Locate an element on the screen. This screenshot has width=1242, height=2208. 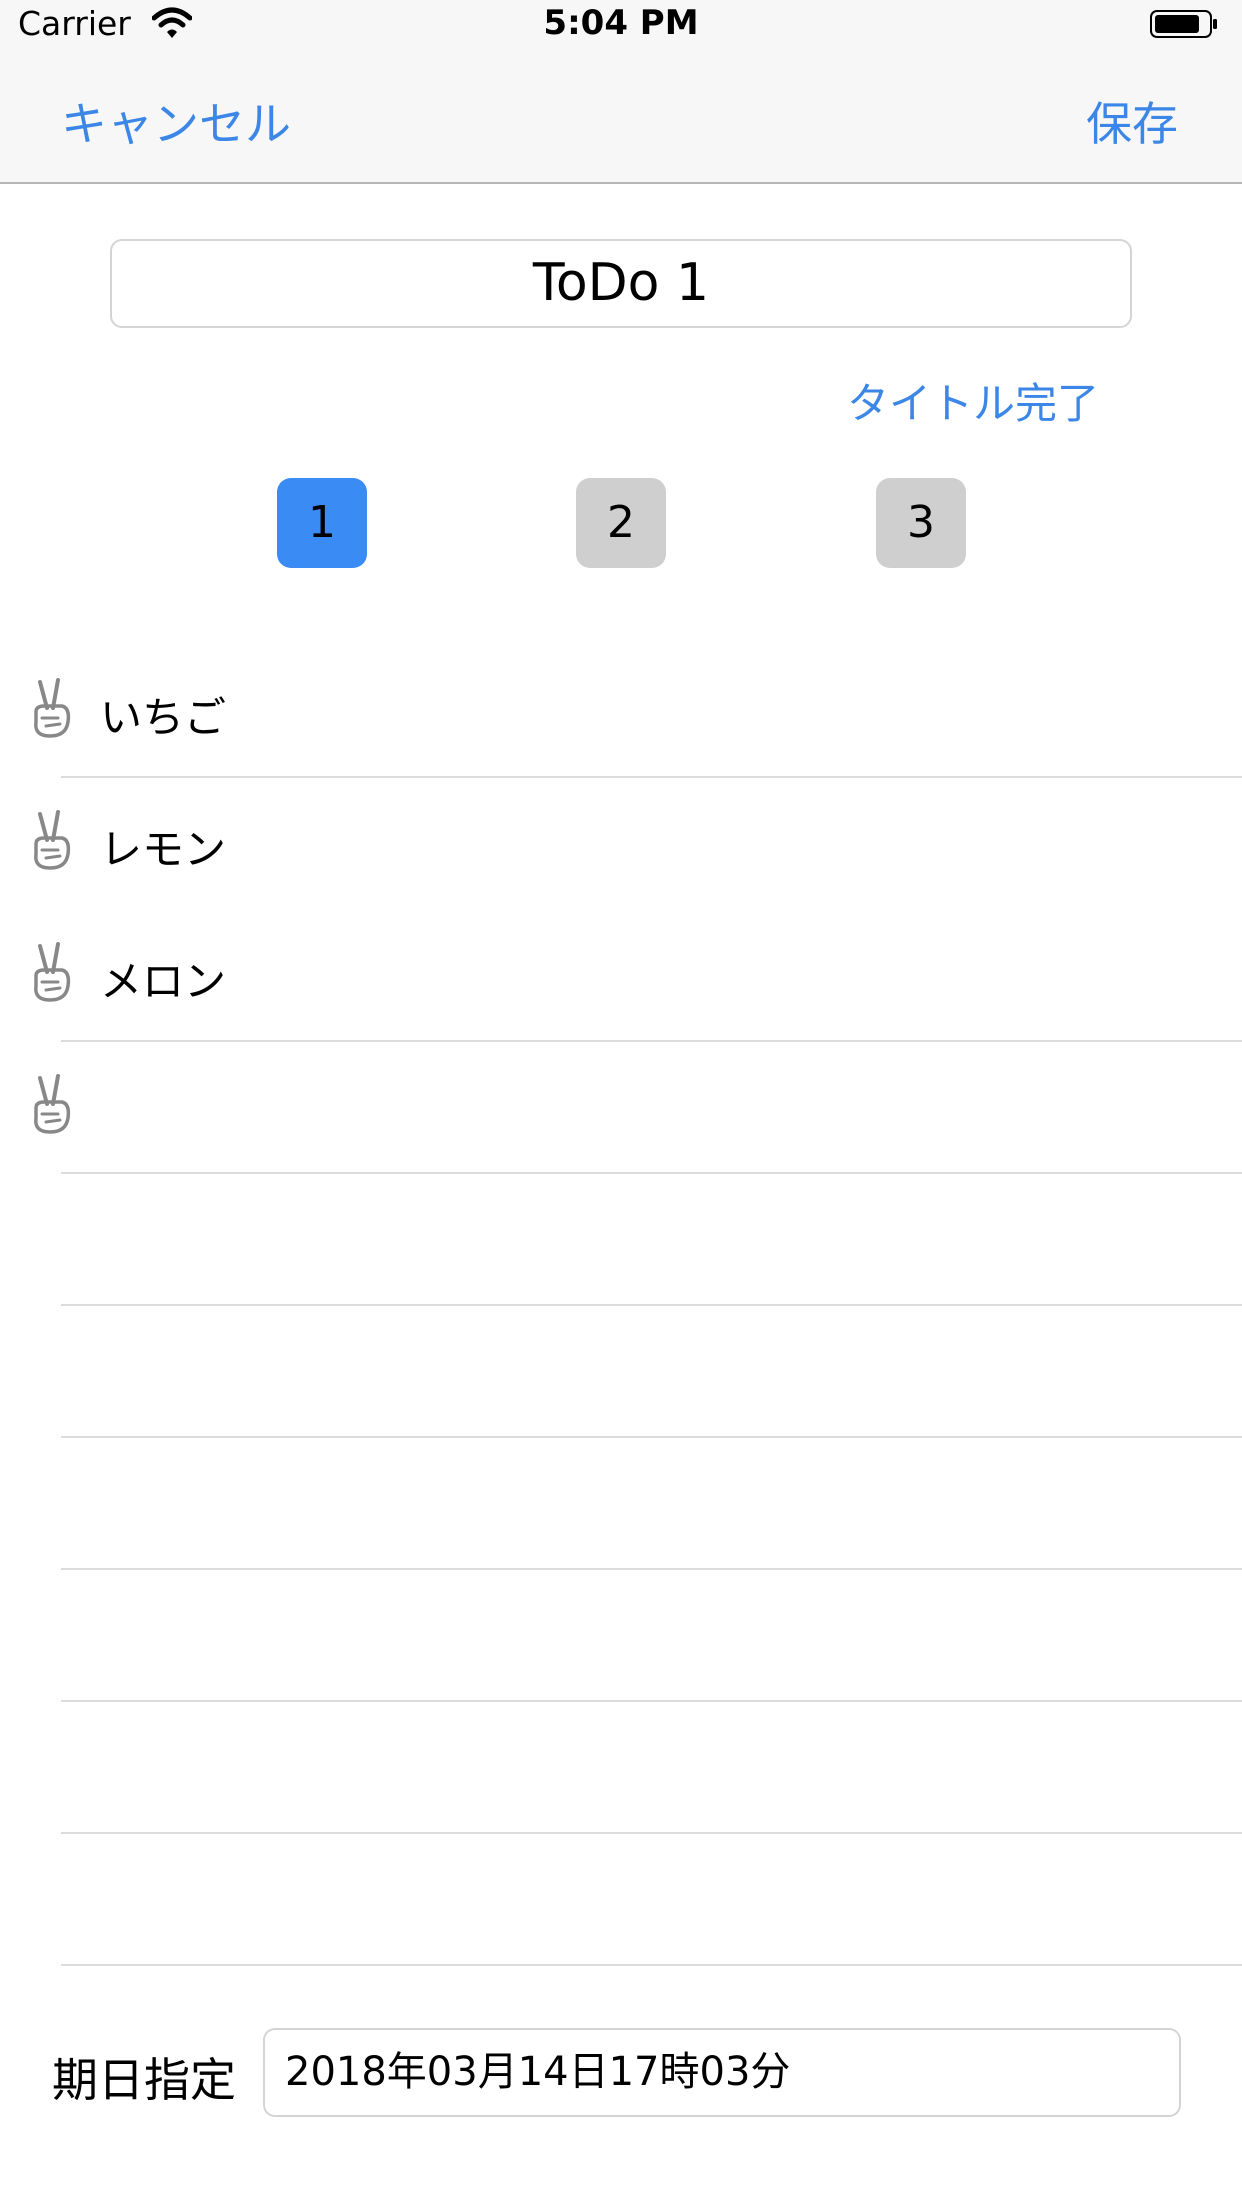
save-button: 保存 is located at coordinates (1132, 121).